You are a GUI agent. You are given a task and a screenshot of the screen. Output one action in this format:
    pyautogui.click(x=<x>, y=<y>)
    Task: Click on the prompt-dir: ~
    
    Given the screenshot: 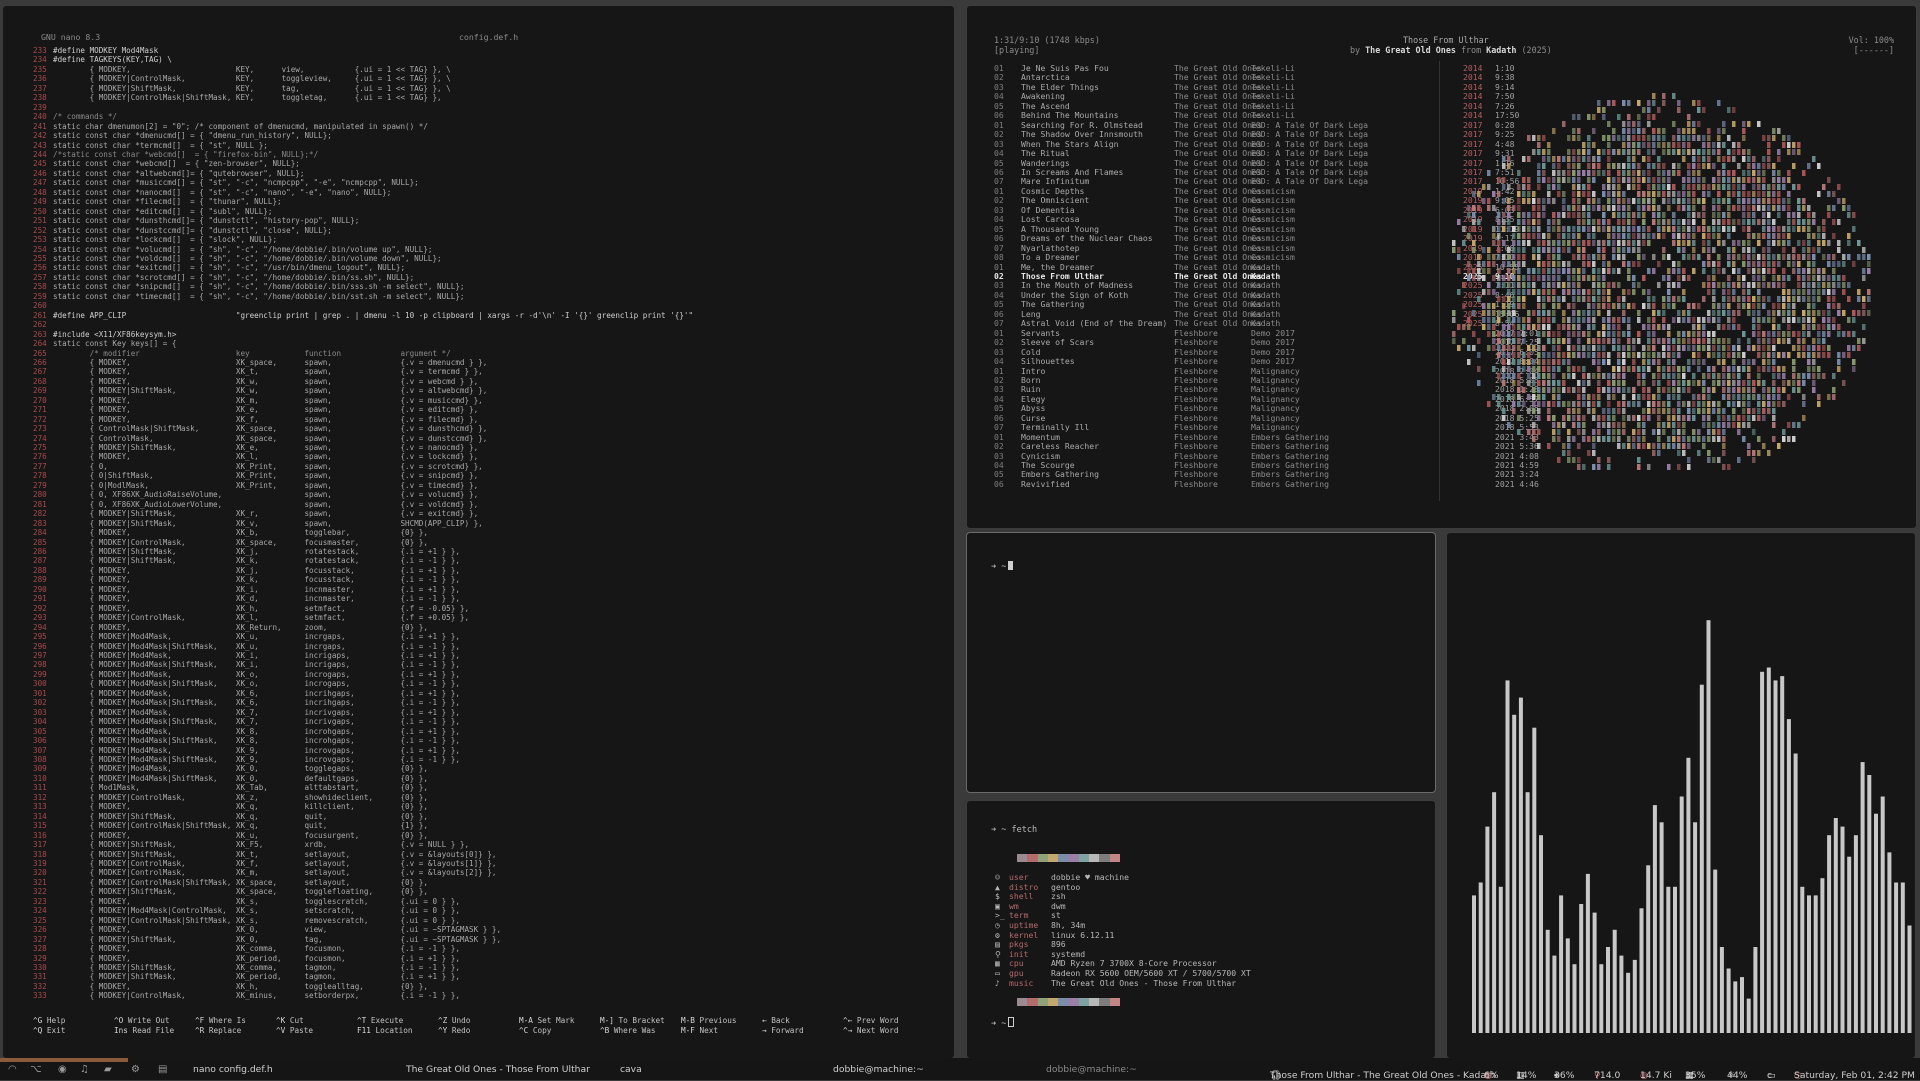 What is the action you would take?
    pyautogui.click(x=1004, y=1024)
    